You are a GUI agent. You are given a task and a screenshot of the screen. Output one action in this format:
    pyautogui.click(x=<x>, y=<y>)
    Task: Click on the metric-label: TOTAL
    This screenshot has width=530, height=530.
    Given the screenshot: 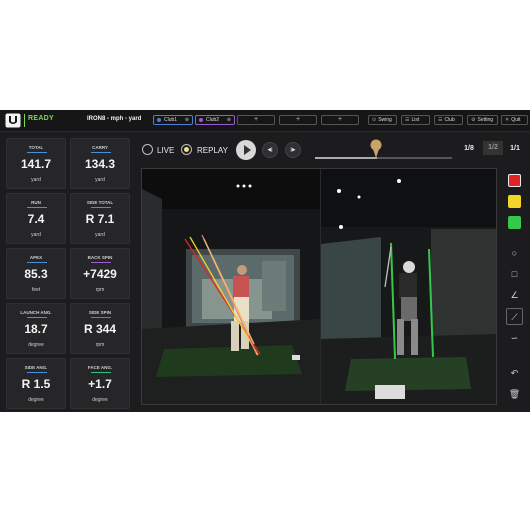 What is the action you would take?
    pyautogui.click(x=36, y=147)
    